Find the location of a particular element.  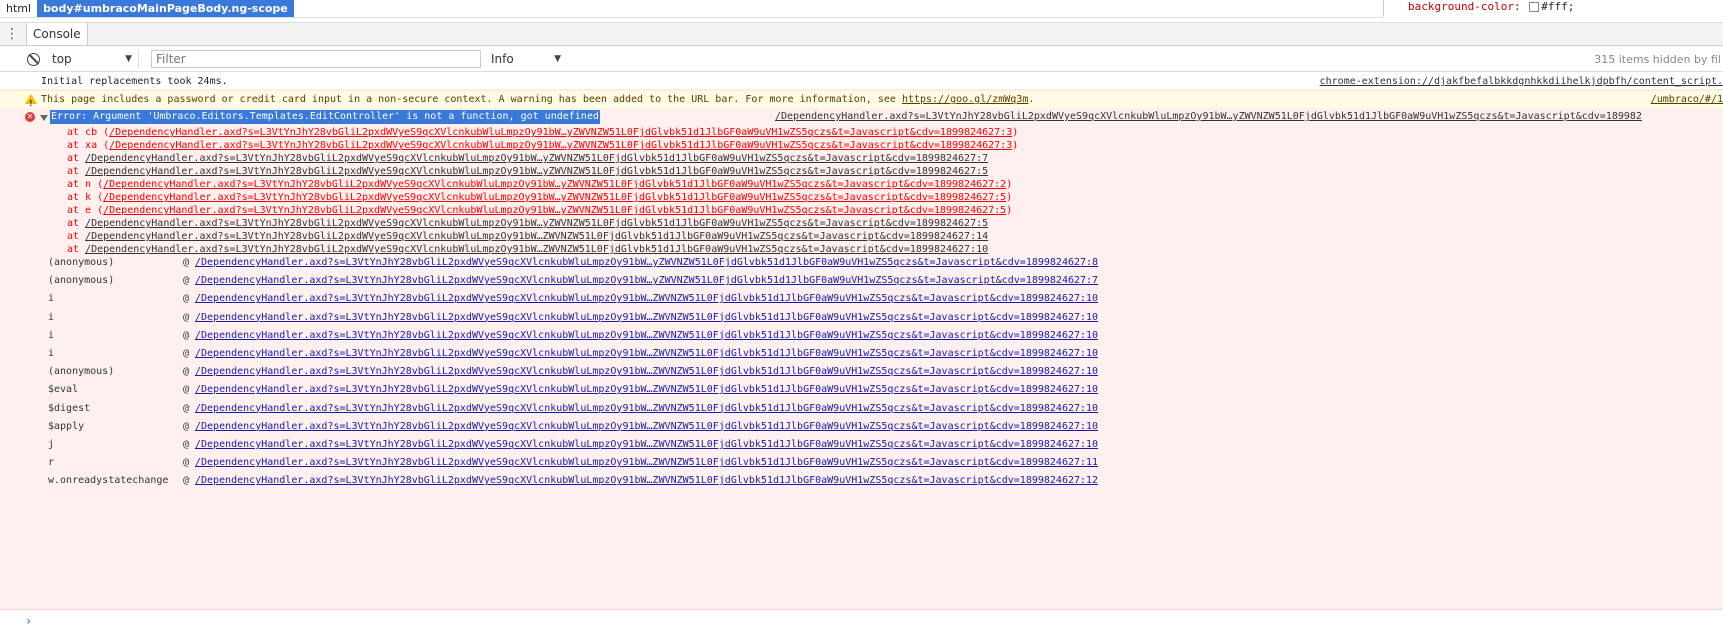

styles-pane: background-color: #fff; is located at coordinates (1553, 8).